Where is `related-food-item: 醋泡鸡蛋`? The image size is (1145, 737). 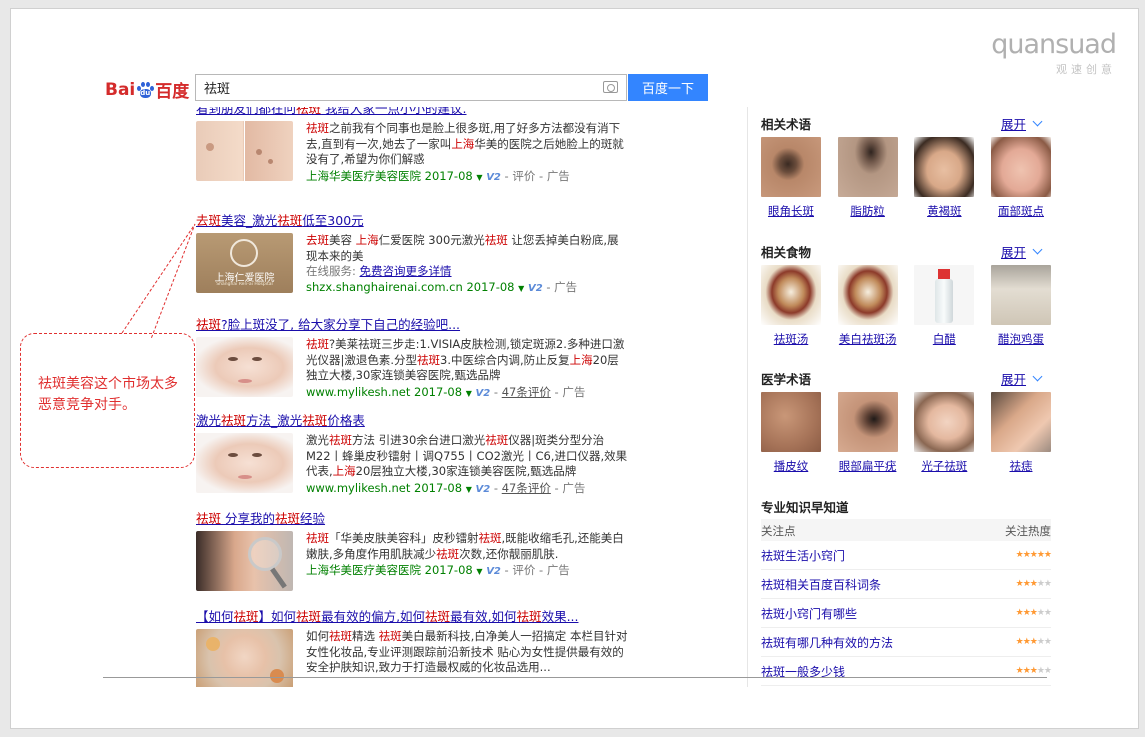
related-food-item: 醋泡鸡蛋 is located at coordinates (1020, 306).